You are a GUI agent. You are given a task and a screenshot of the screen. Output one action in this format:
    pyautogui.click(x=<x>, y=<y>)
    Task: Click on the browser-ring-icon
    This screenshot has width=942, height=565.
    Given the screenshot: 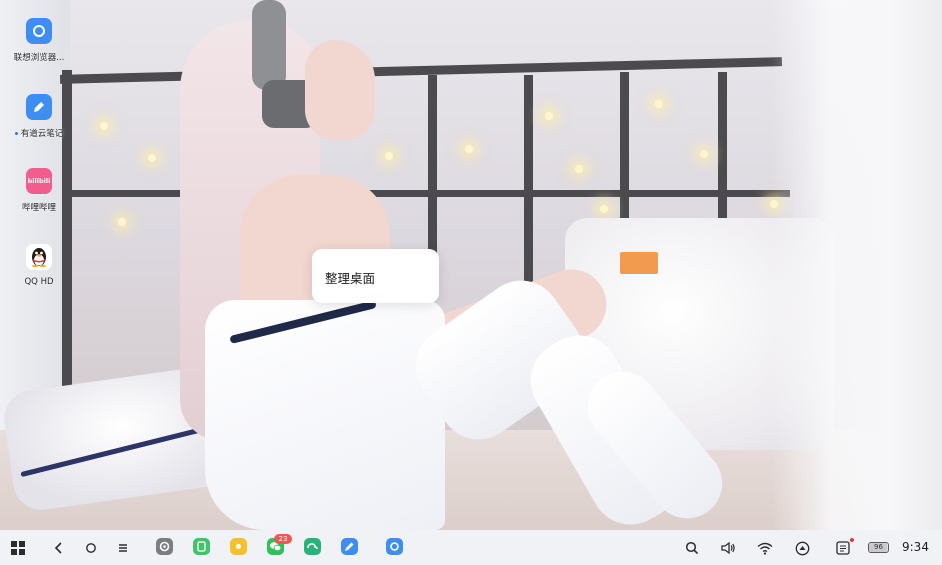 What is the action you would take?
    pyautogui.click(x=39, y=31)
    